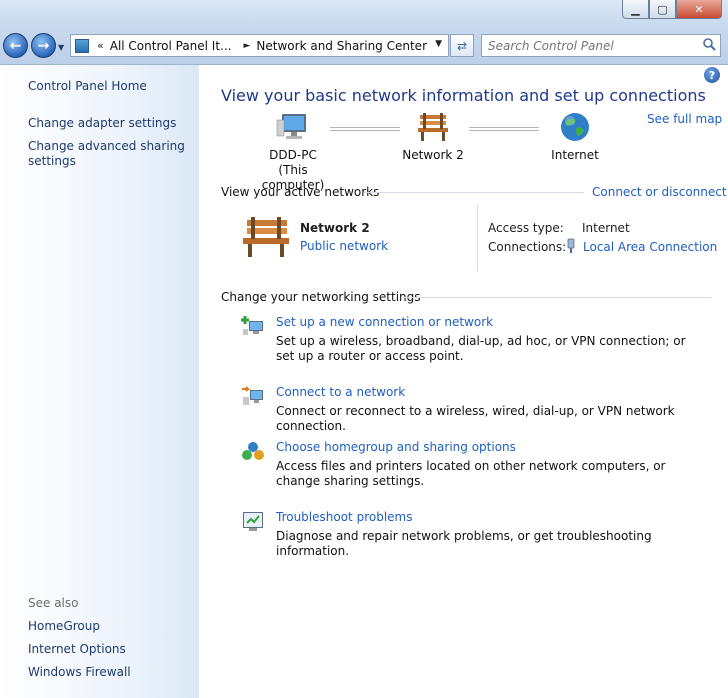  Describe the element at coordinates (709, 44) in the screenshot. I see `search-icon` at that location.